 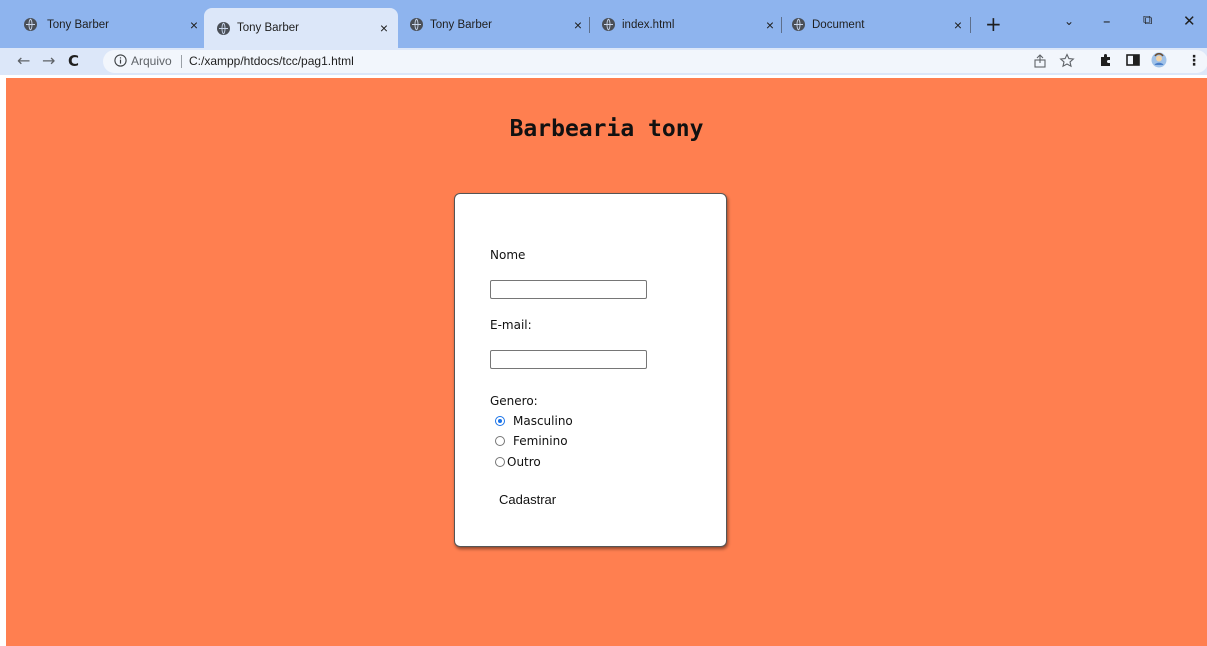 I want to click on radio-outro, so click(x=500, y=462).